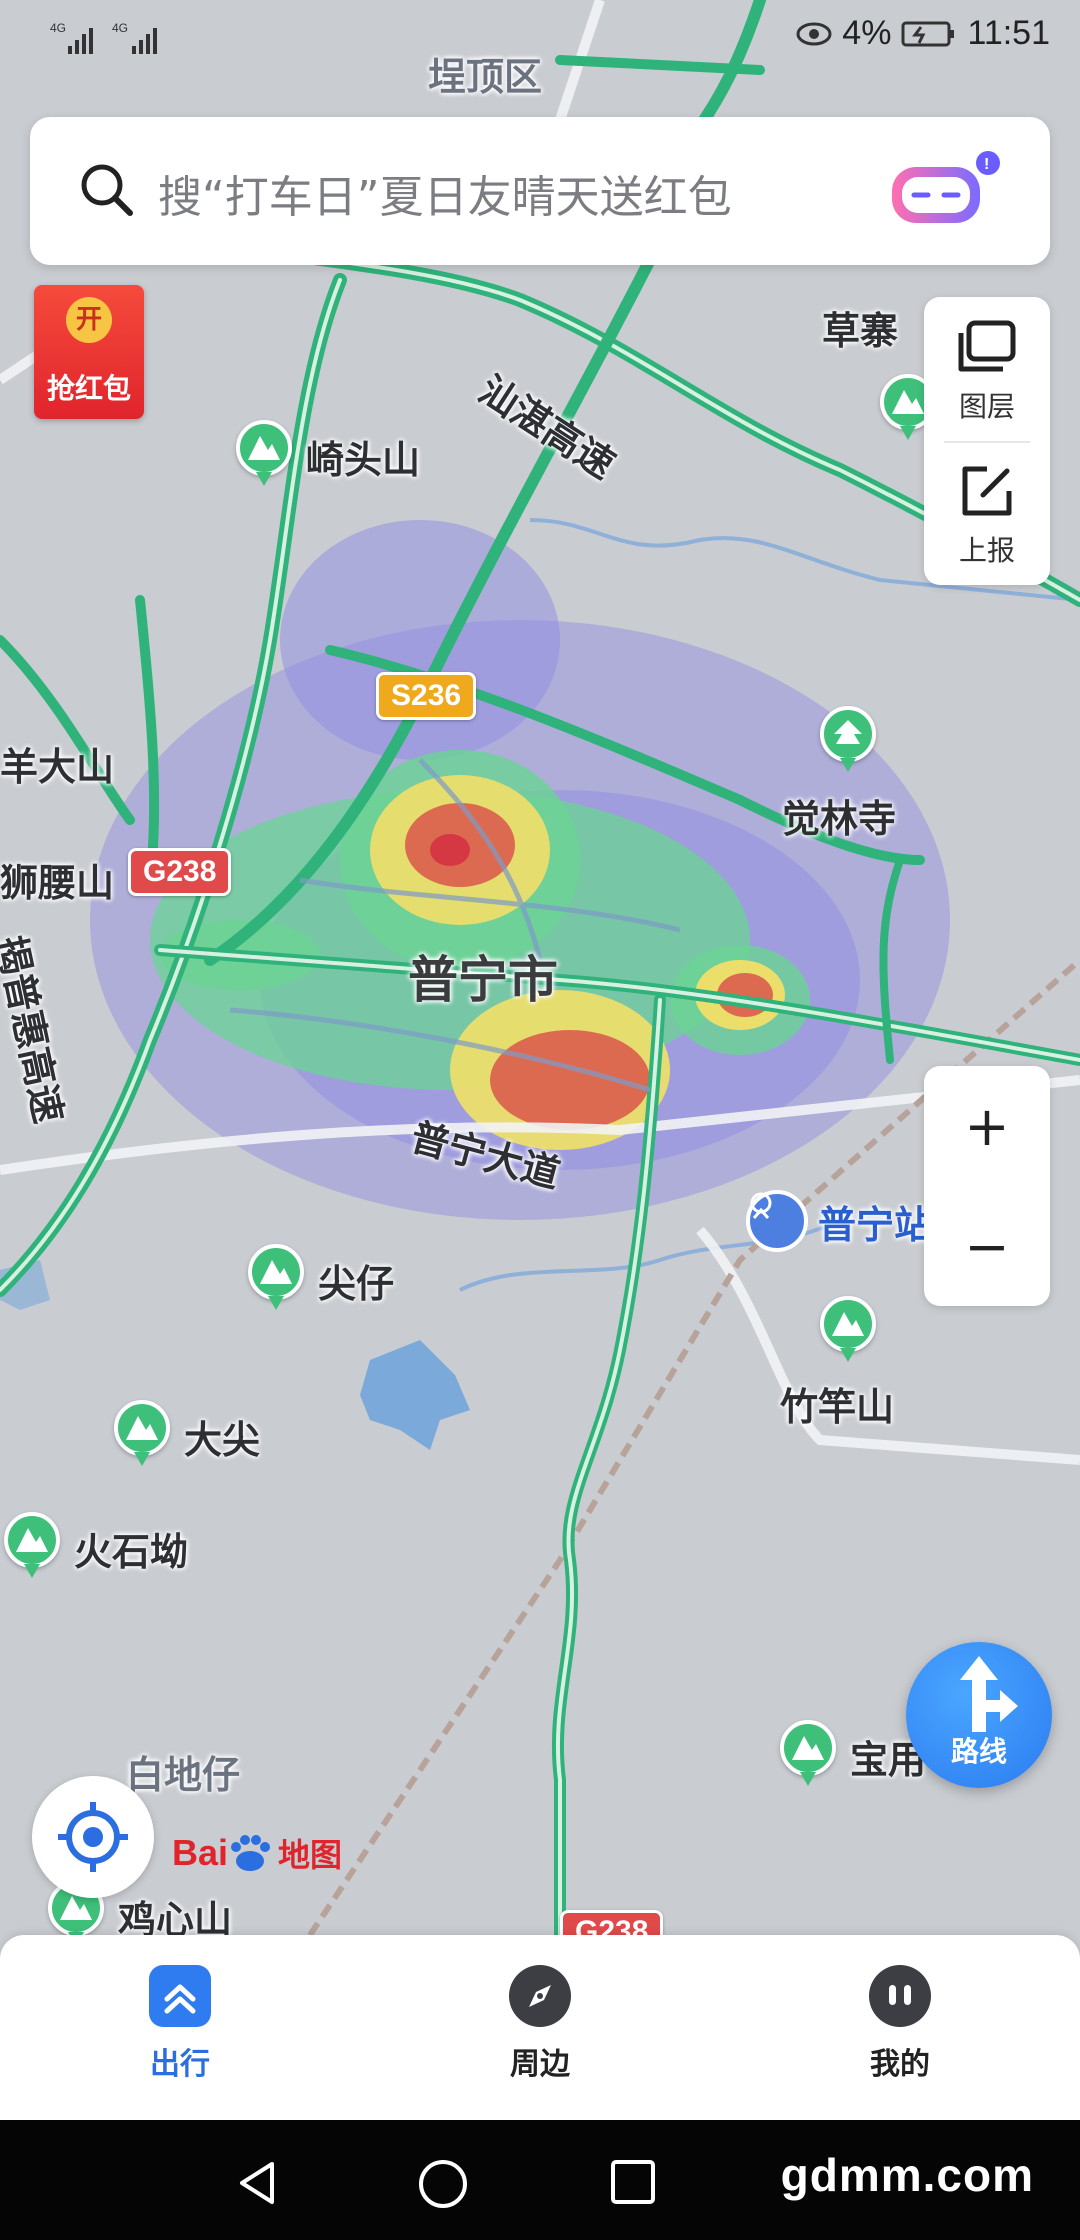 This screenshot has width=1080, height=2240. What do you see at coordinates (860, 331) in the screenshot?
I see `poi-label: 草寨` at bounding box center [860, 331].